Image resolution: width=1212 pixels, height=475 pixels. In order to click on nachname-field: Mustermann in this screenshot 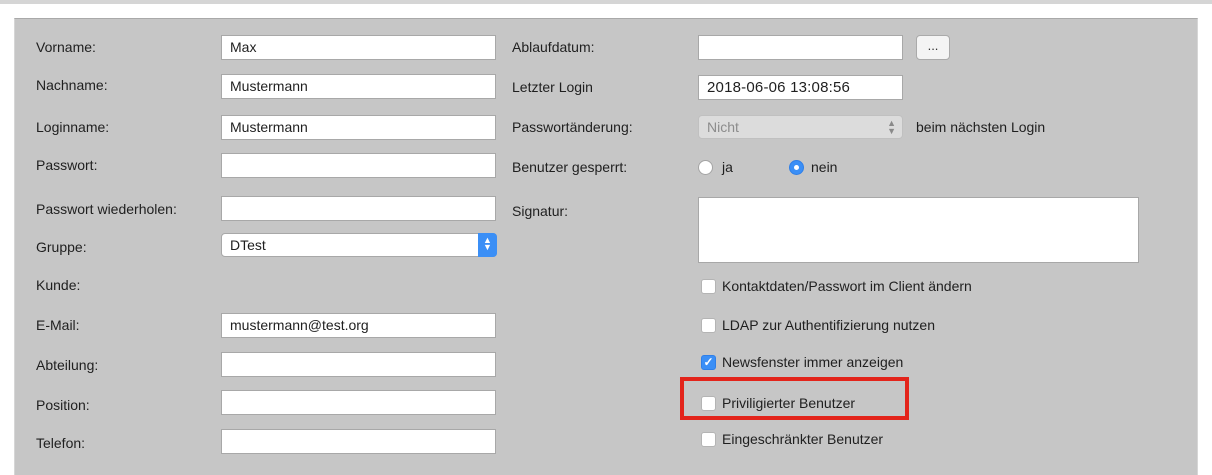, I will do `click(358, 86)`.